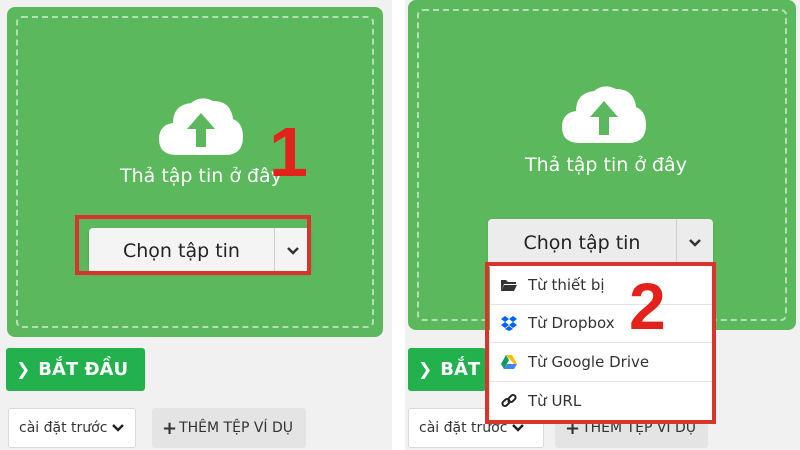  Describe the element at coordinates (288, 152) in the screenshot. I see `step-number: 1` at that location.